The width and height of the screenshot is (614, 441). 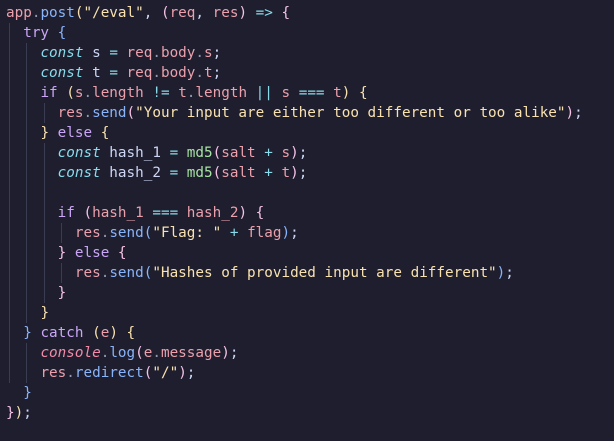 I want to click on code-line: const s = req.body.s;, so click(x=113, y=53).